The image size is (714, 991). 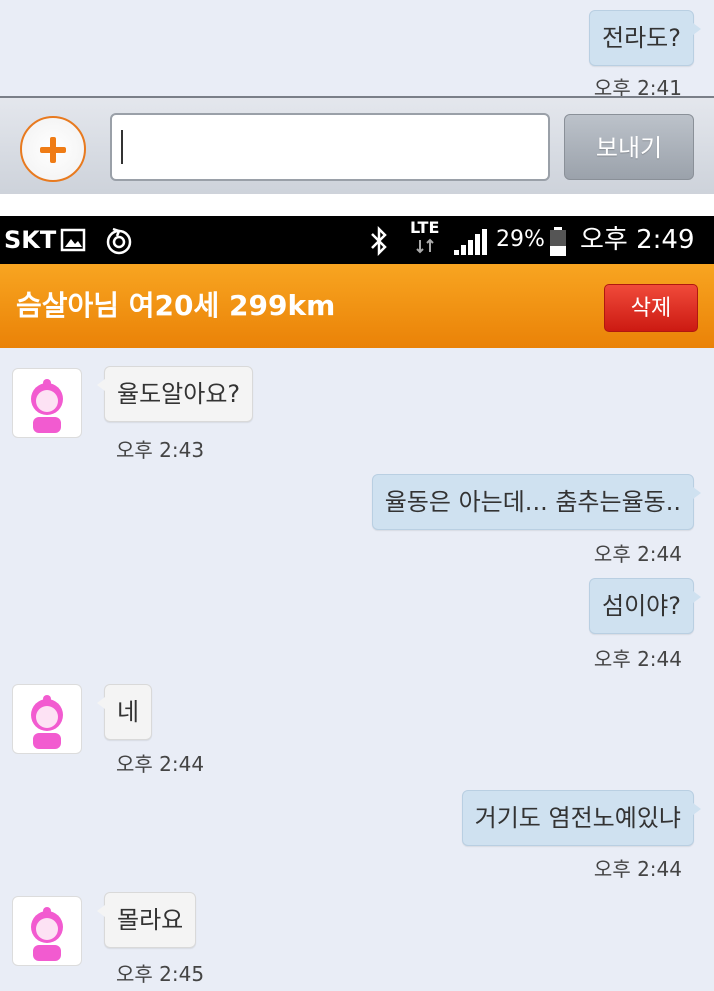 I want to click on message-bubble-outgoing: 섬이야?, so click(x=645, y=606).